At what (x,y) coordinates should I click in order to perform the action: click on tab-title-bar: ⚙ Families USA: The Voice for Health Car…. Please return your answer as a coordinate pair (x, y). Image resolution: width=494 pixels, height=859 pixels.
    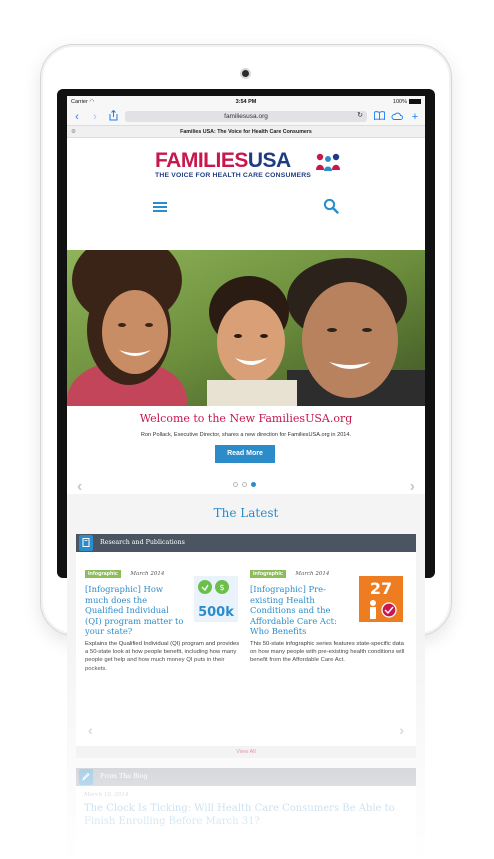
    Looking at the image, I should click on (246, 132).